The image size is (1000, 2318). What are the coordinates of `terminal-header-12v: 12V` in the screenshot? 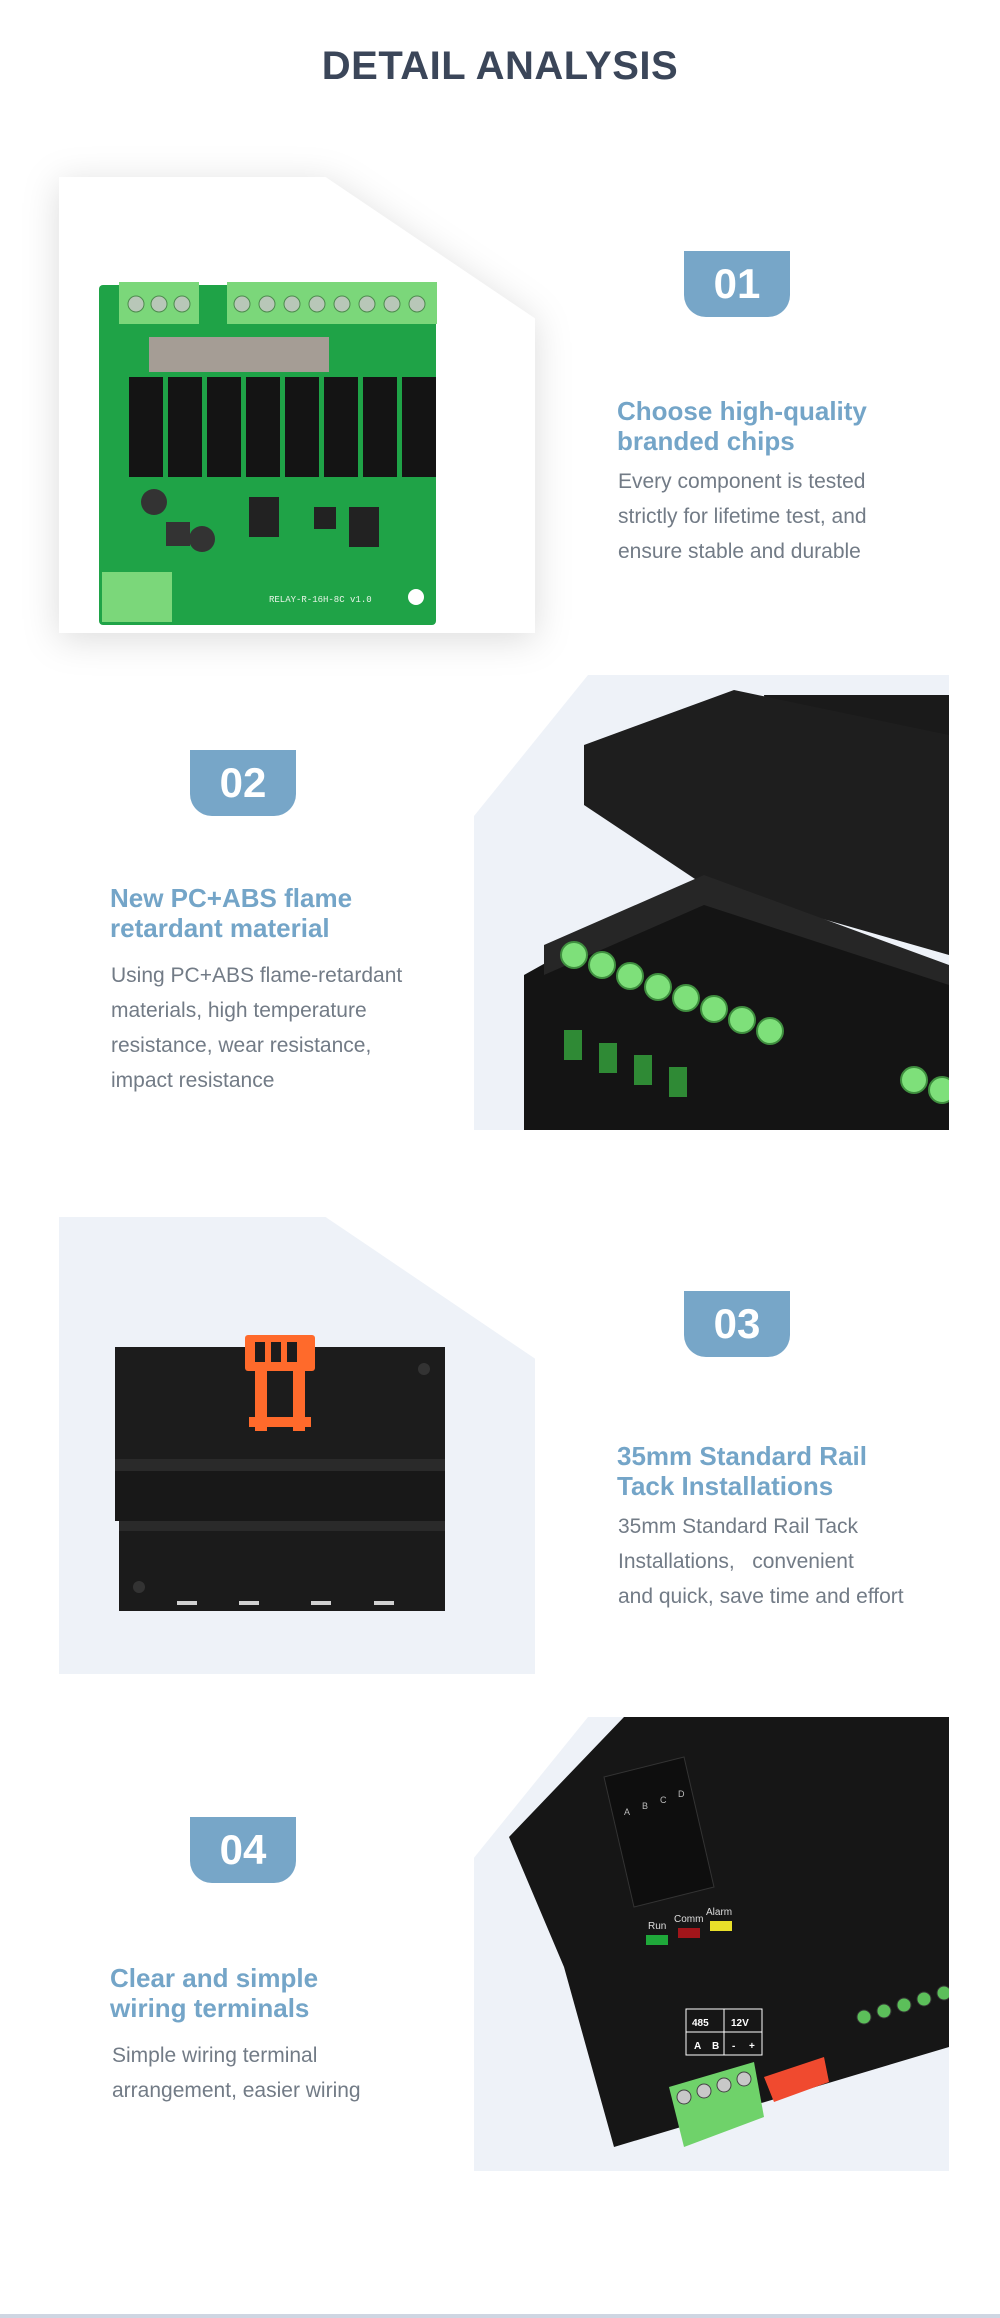 It's located at (740, 2023).